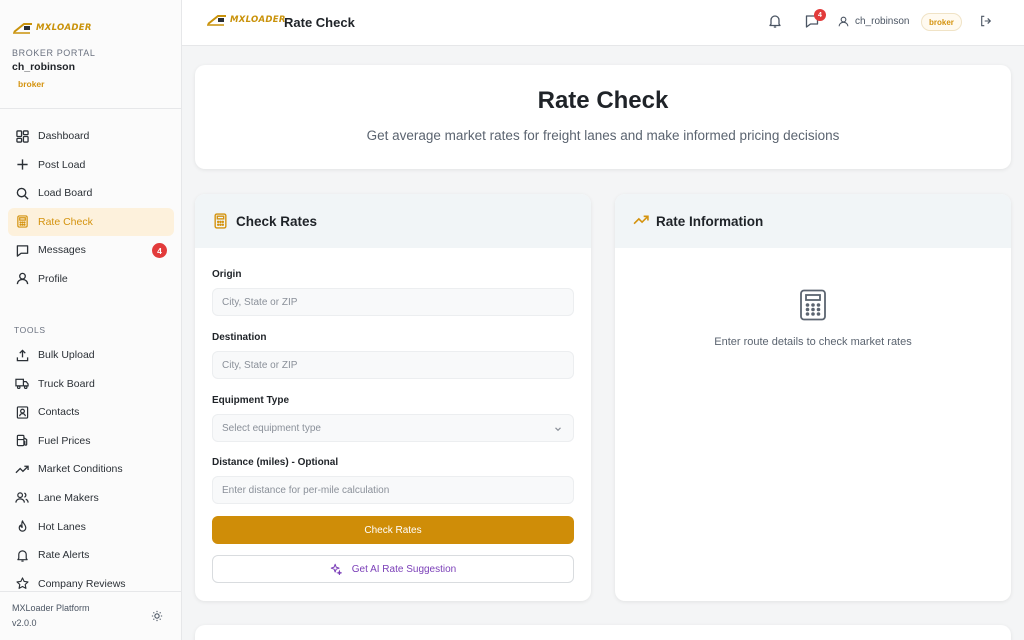 This screenshot has width=1024, height=640. I want to click on header-messages-badge: 4, so click(820, 15).